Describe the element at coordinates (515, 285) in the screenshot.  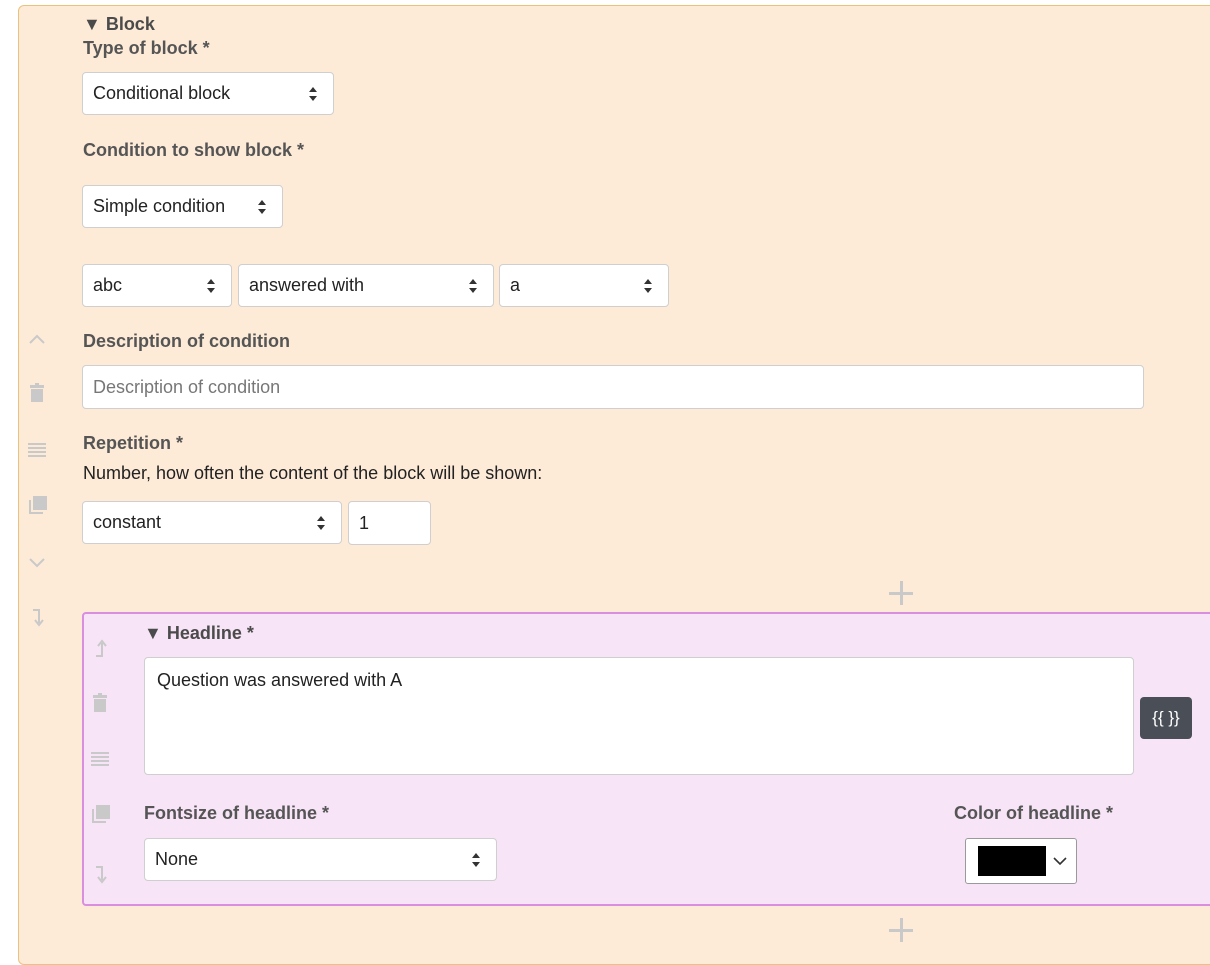
I see `condition-answer-value: a` at that location.